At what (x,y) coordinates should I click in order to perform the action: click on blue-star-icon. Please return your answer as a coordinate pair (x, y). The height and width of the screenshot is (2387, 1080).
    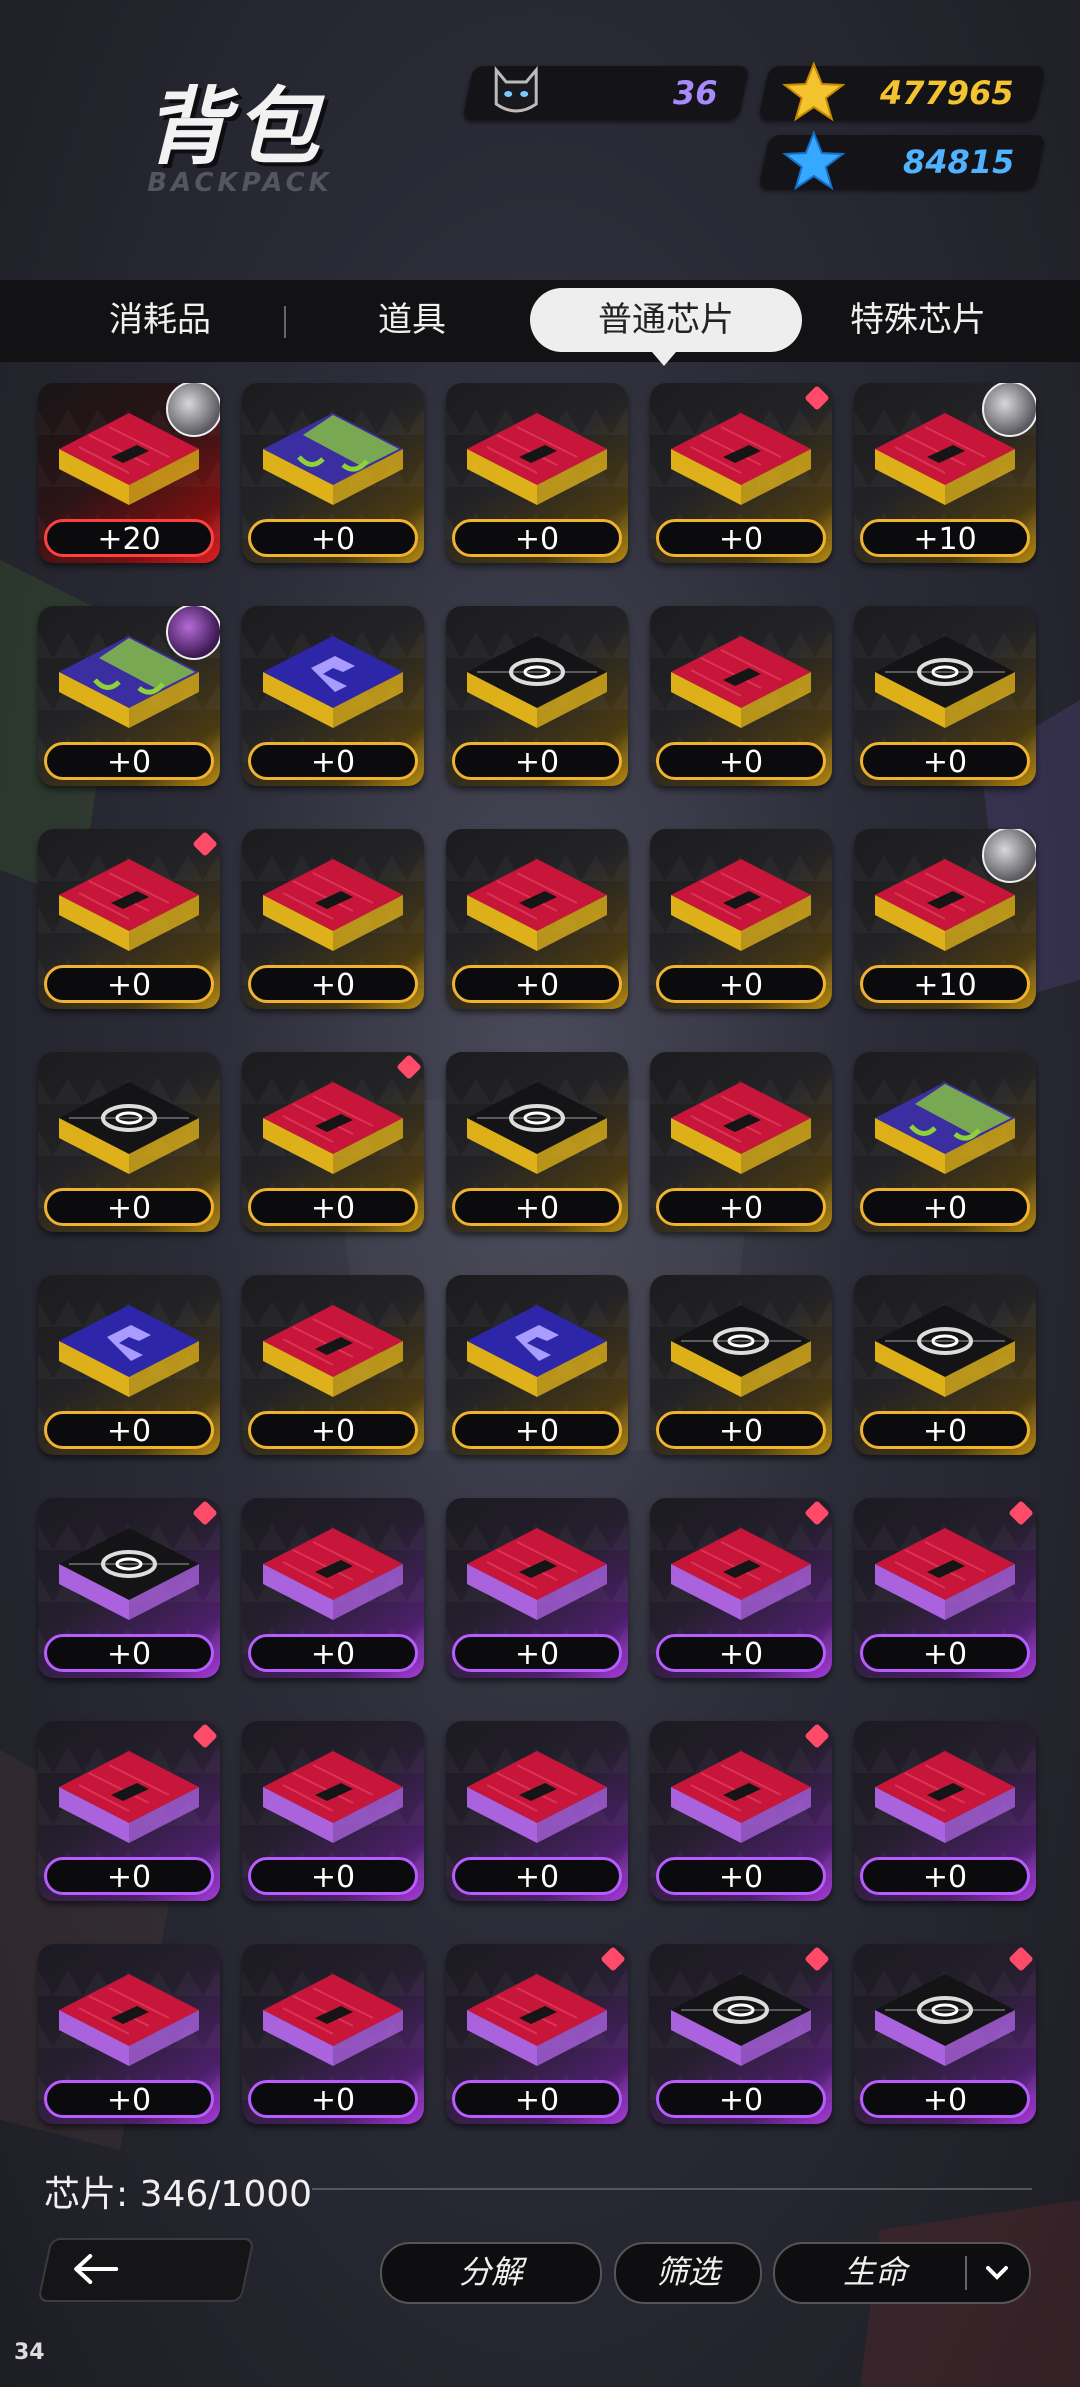
    Looking at the image, I should click on (814, 163).